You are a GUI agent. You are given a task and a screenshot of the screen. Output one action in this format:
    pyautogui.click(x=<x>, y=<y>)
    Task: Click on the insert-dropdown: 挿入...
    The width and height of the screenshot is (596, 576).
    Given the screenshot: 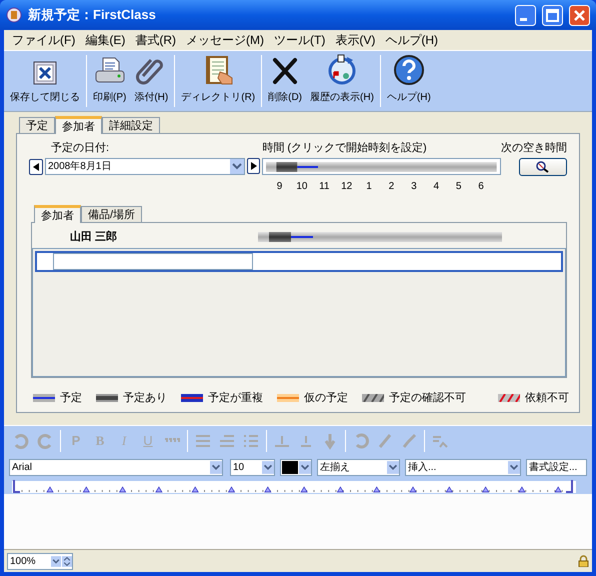 What is the action you would take?
    pyautogui.click(x=463, y=467)
    